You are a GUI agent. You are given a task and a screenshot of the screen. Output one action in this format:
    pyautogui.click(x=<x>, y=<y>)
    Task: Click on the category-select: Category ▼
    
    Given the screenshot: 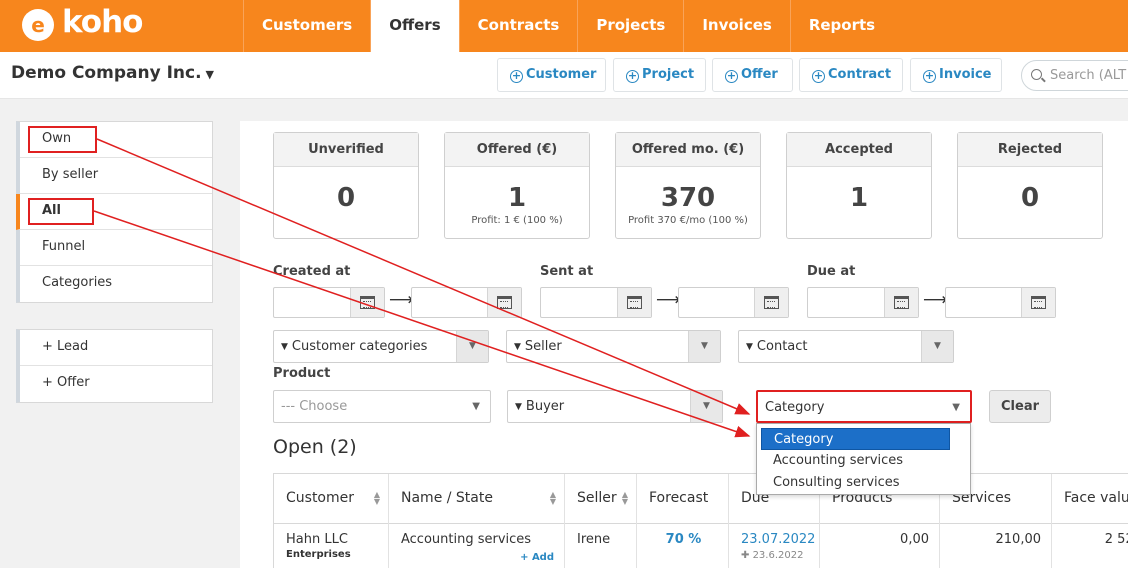 What is the action you would take?
    pyautogui.click(x=864, y=406)
    